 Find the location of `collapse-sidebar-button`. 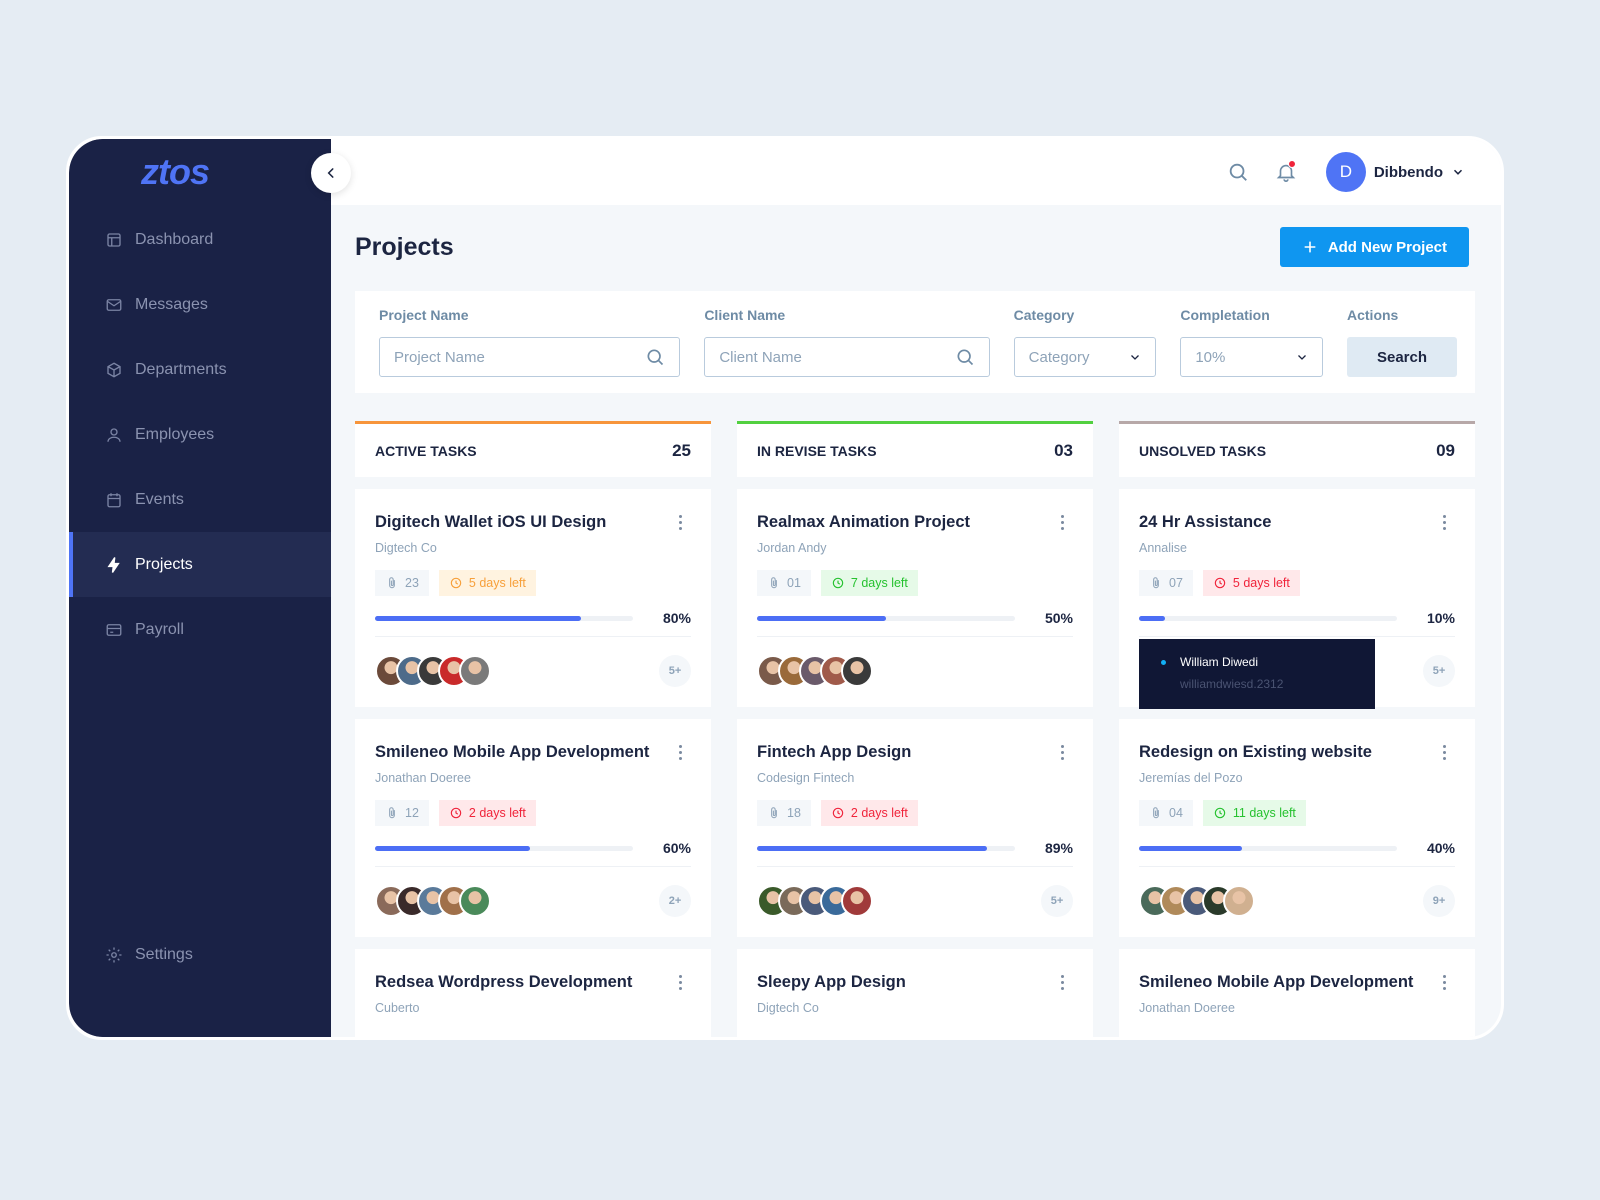

collapse-sidebar-button is located at coordinates (331, 173).